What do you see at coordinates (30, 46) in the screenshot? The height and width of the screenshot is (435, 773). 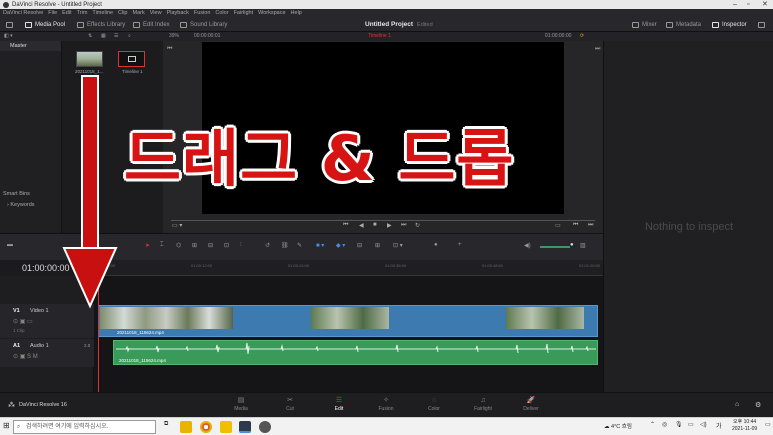 I see `master-bin: Master` at bounding box center [30, 46].